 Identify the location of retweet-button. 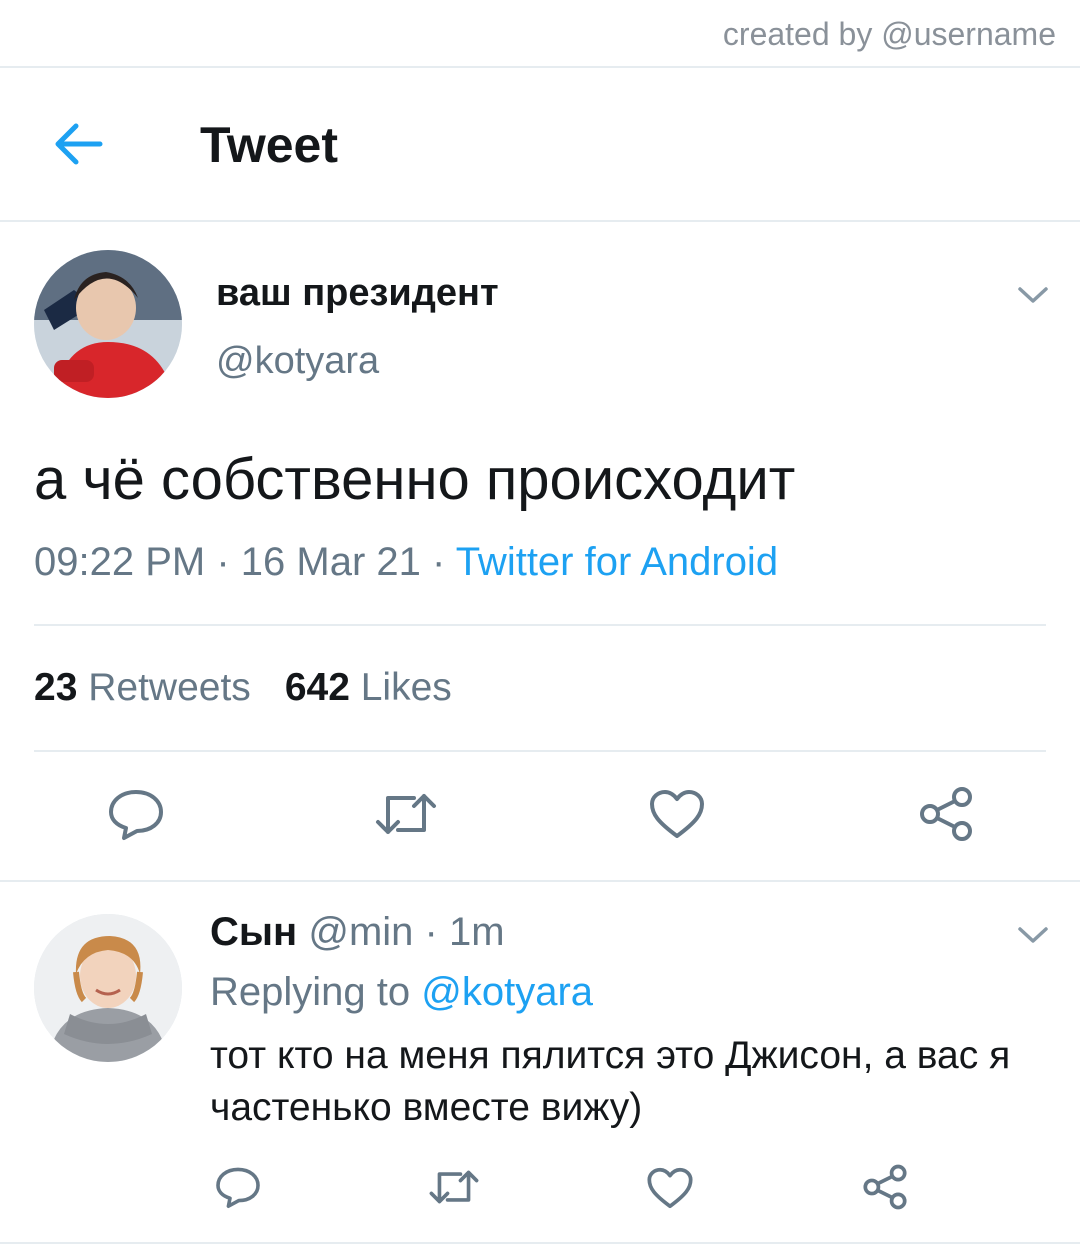
(406, 816).